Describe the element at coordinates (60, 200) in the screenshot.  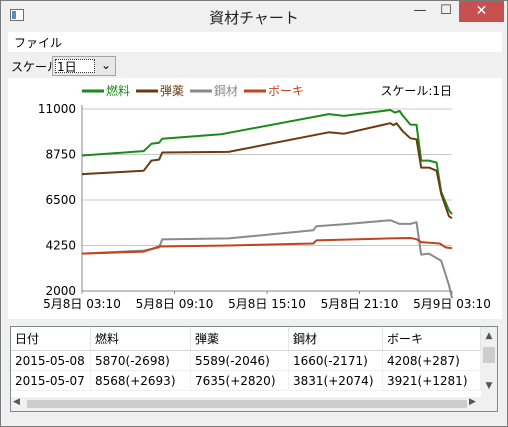
I see `y-tick-label: 6500` at that location.